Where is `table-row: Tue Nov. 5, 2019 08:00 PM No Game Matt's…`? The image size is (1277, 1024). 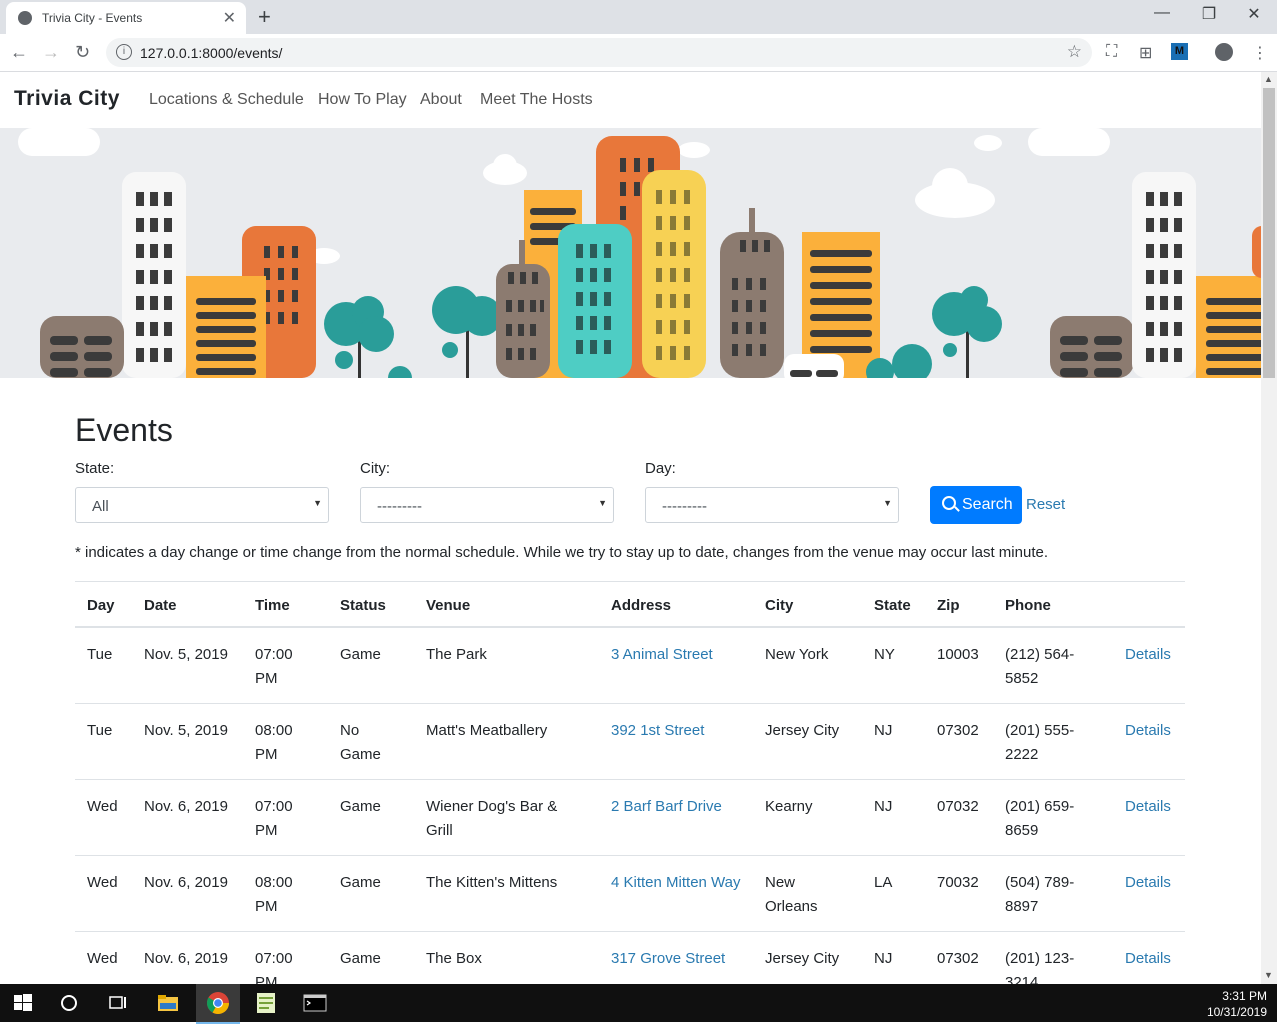
table-row: Tue Nov. 5, 2019 08:00 PM No Game Matt's… is located at coordinates (630, 741).